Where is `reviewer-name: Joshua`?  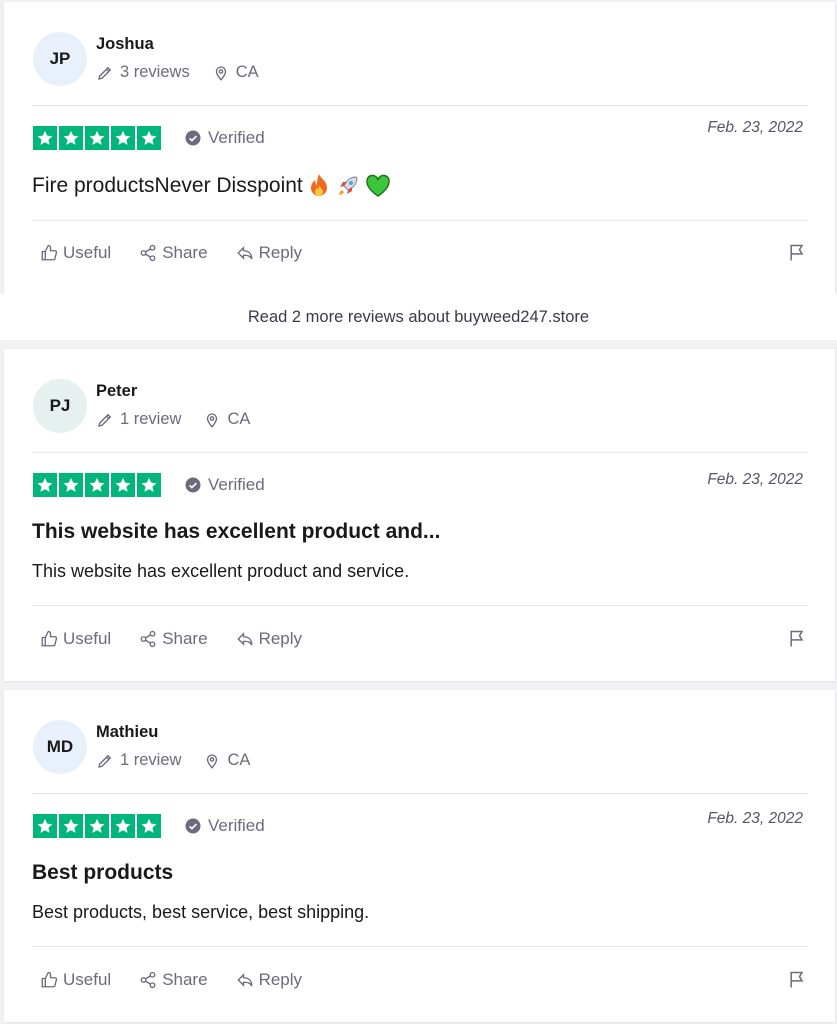 reviewer-name: Joshua is located at coordinates (125, 44).